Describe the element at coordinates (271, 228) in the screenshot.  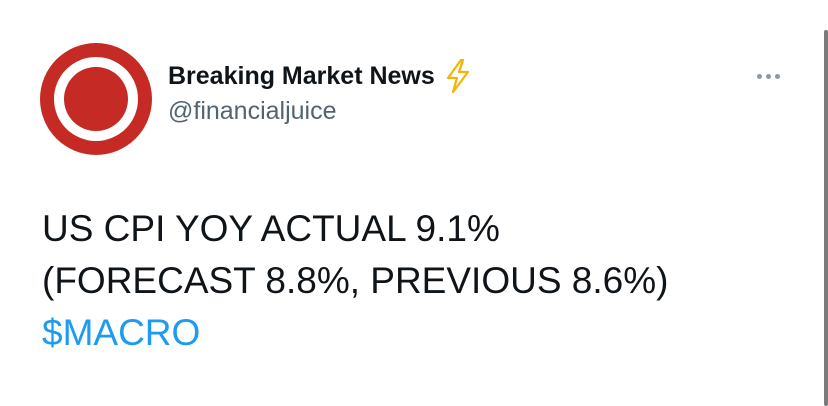
I see `tweet-line-1: US CPI YOY ACTUAL 9.1%` at that location.